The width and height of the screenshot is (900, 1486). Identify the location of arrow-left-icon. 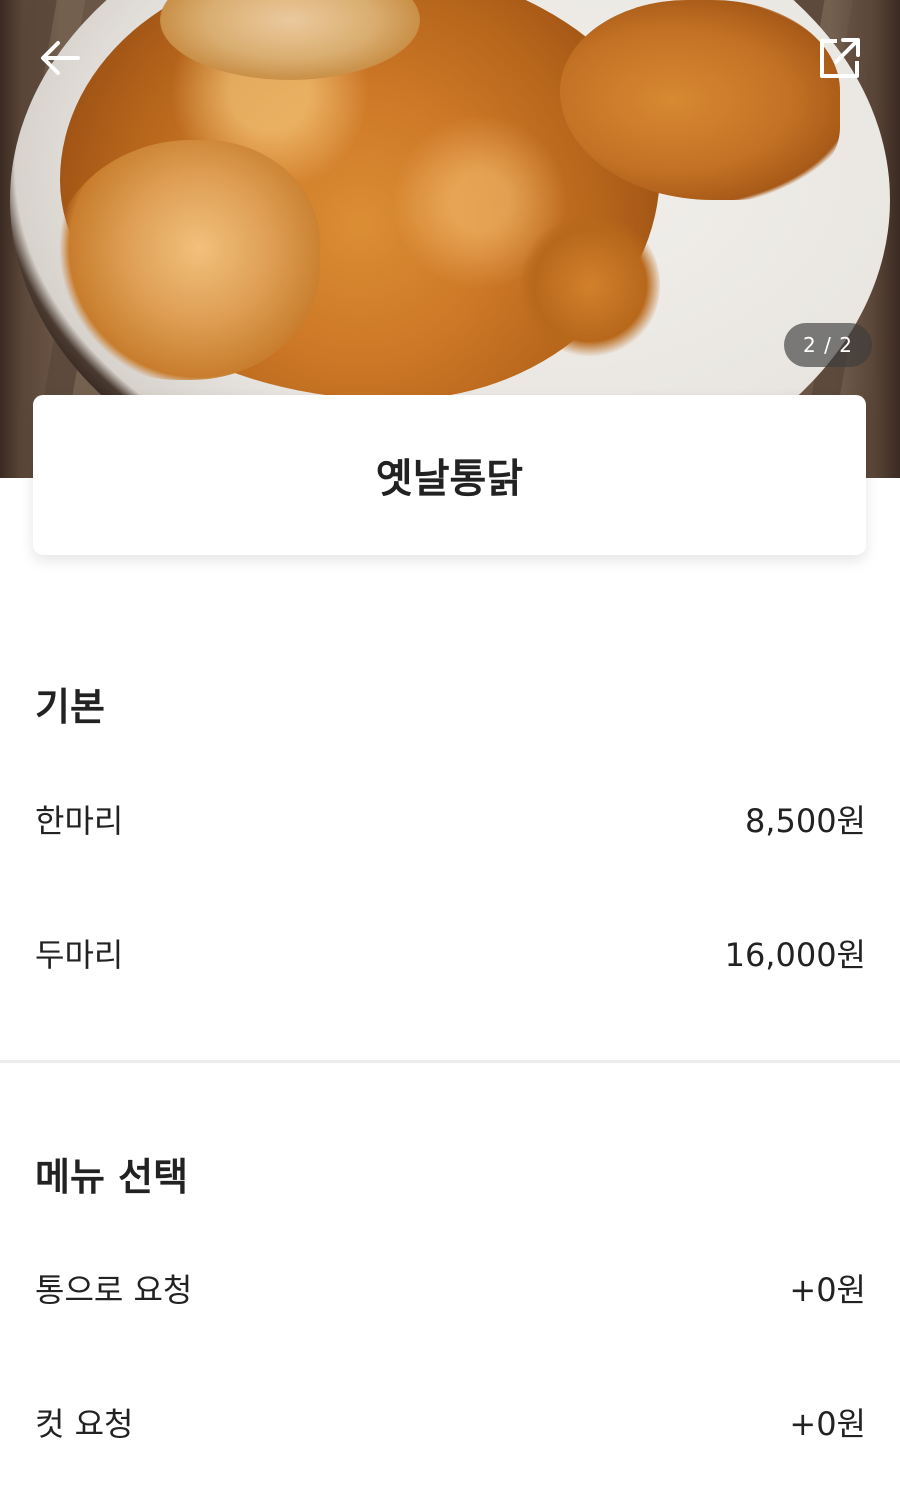
(60, 58).